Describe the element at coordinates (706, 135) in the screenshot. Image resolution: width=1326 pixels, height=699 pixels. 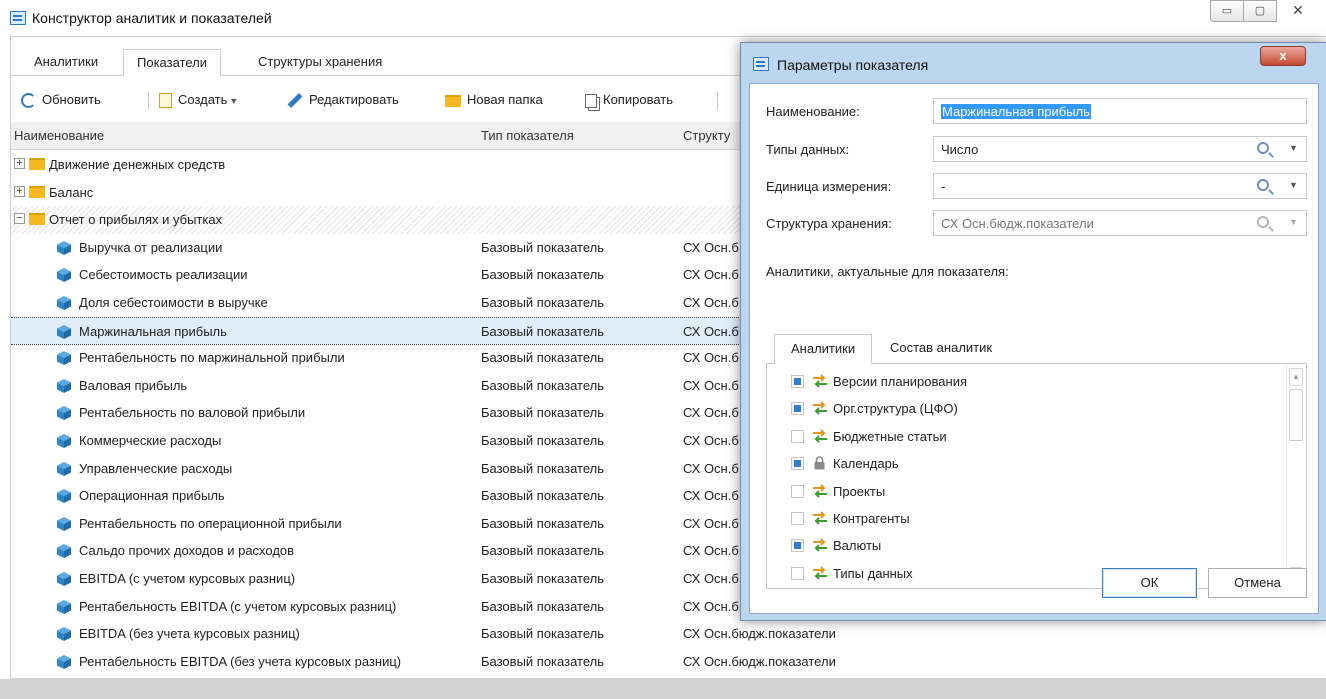
I see `column-header-storage: Структу` at that location.